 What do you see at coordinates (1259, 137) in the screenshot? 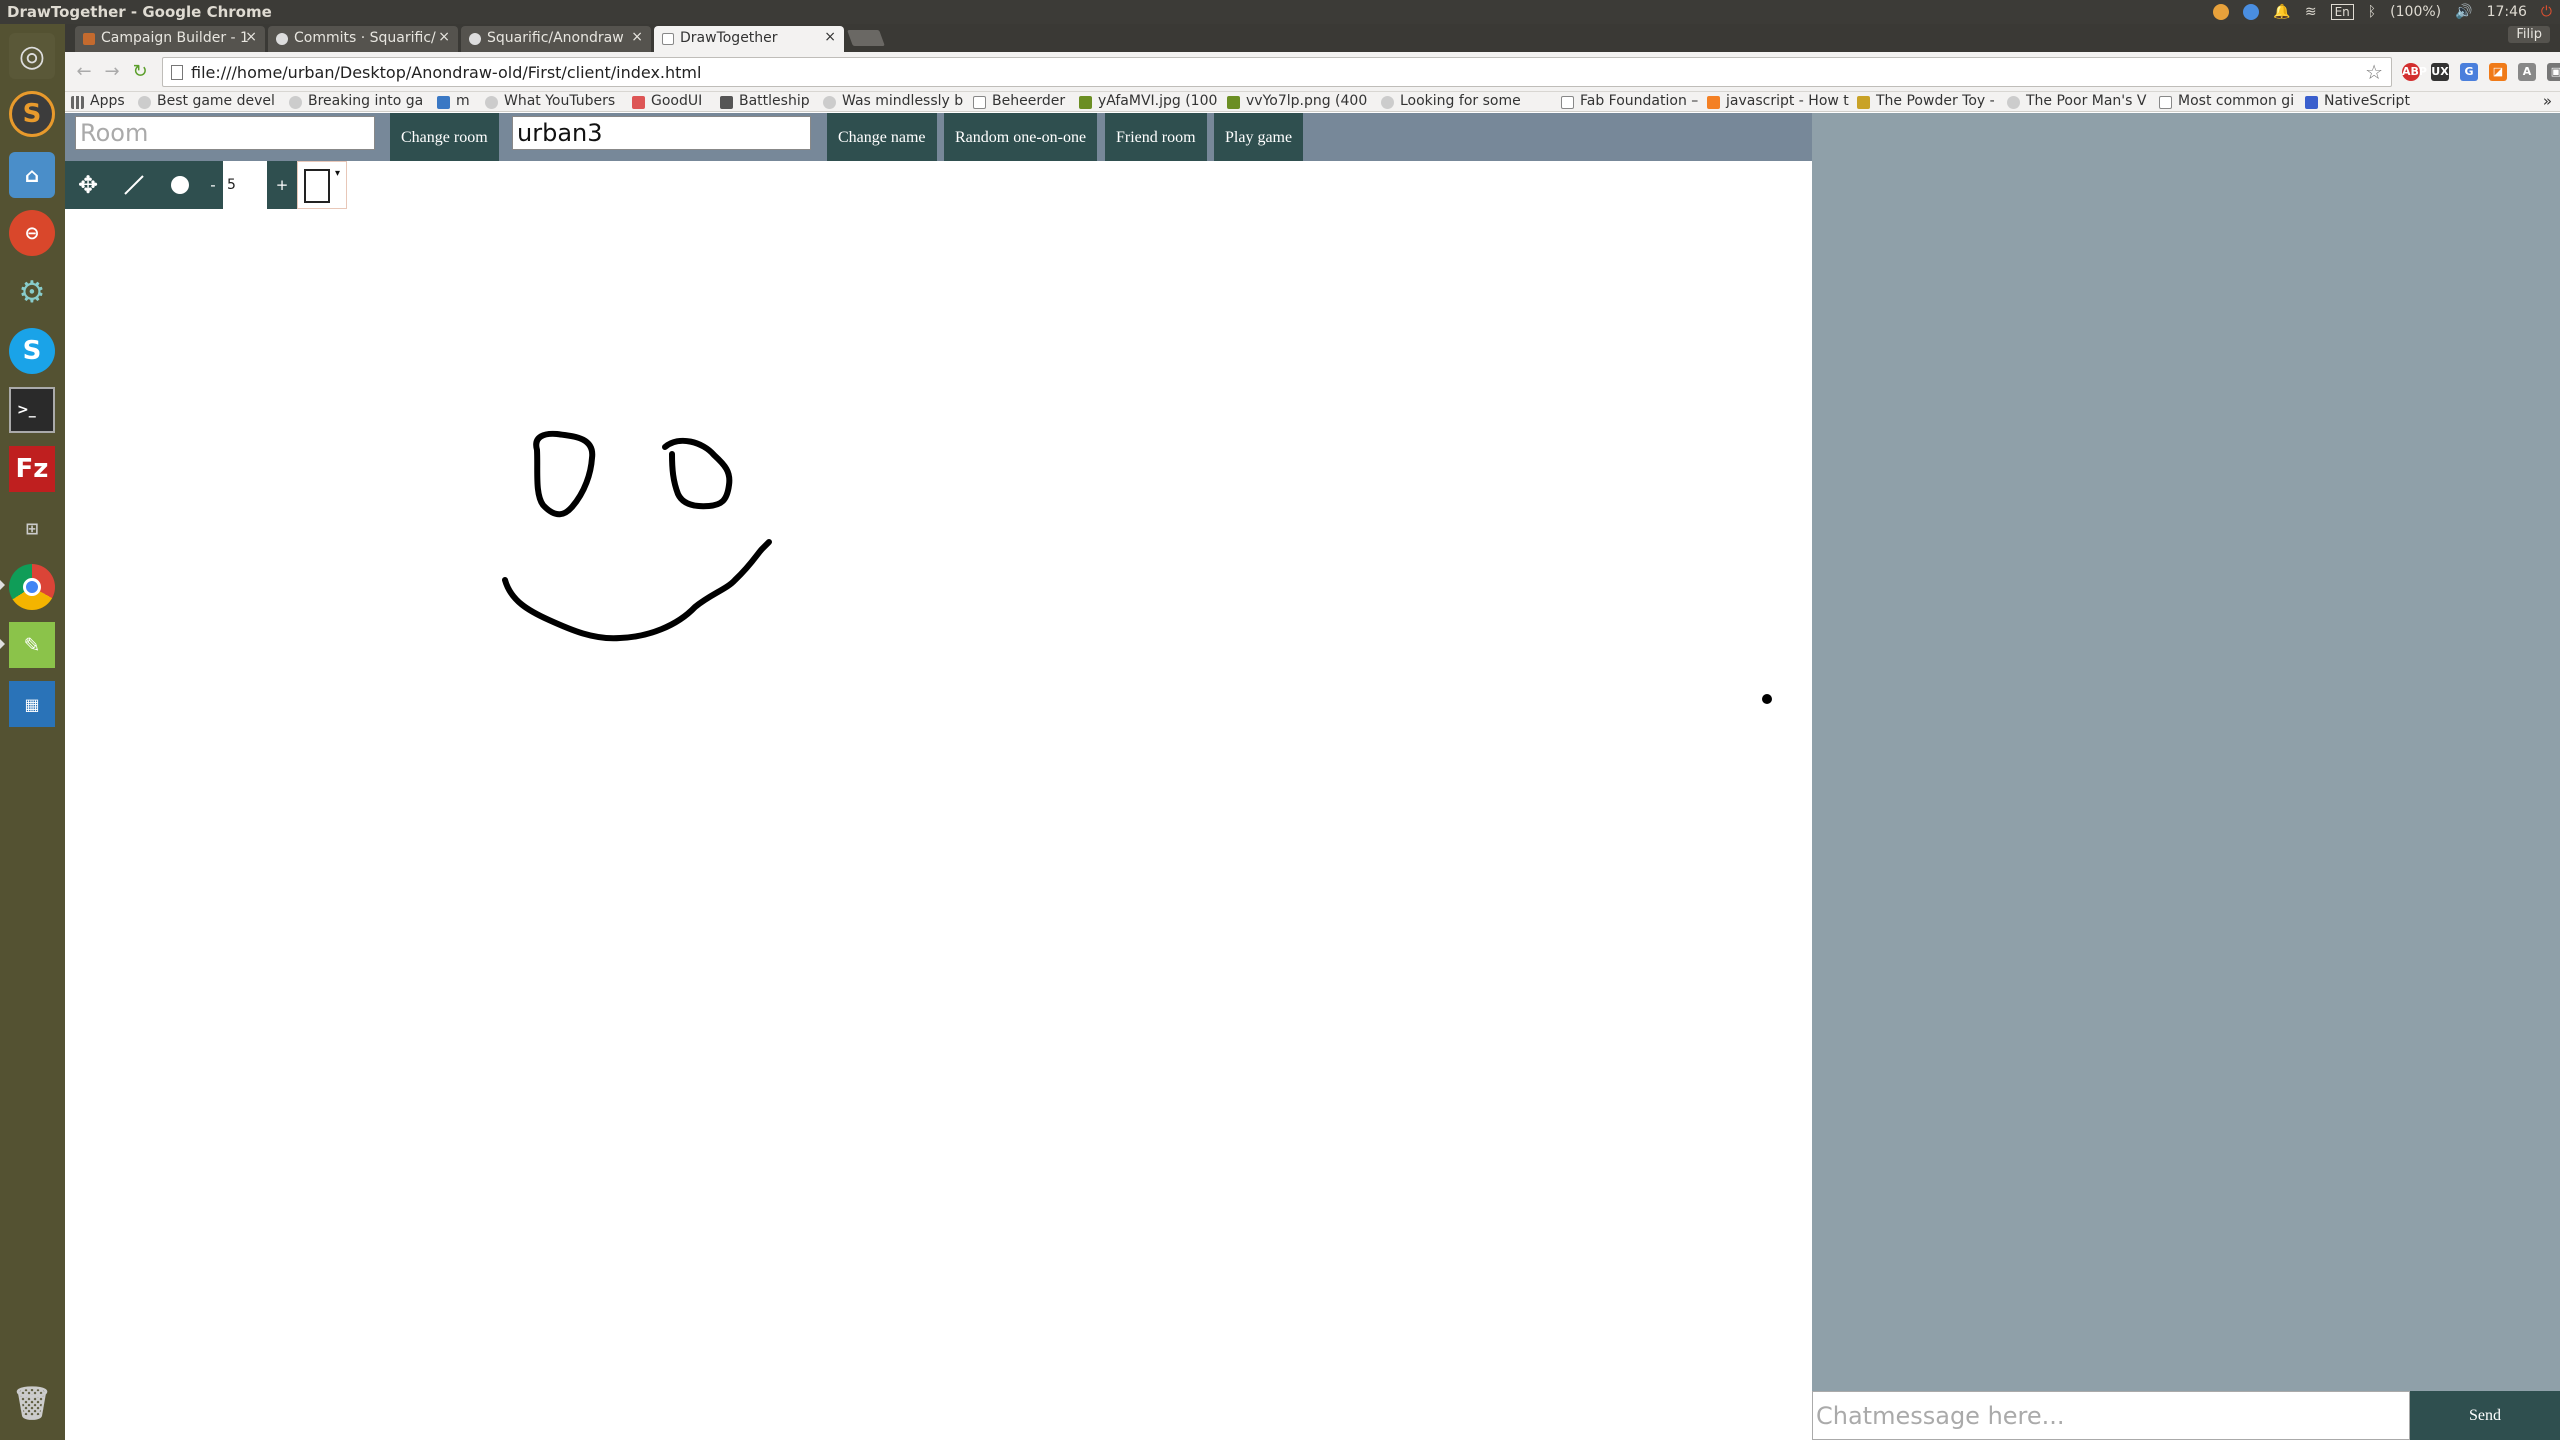
I see `play-game-button: Play game` at bounding box center [1259, 137].